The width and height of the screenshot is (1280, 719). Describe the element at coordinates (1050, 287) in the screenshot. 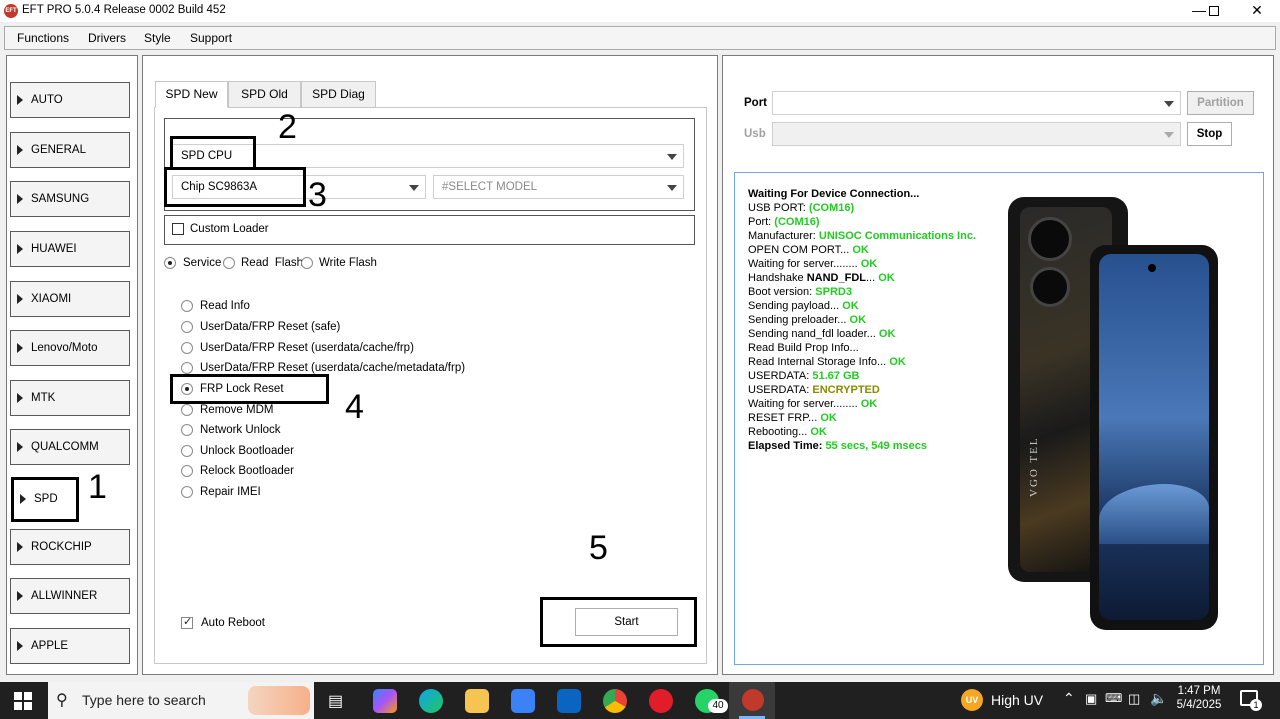

I see `camera-icon` at that location.